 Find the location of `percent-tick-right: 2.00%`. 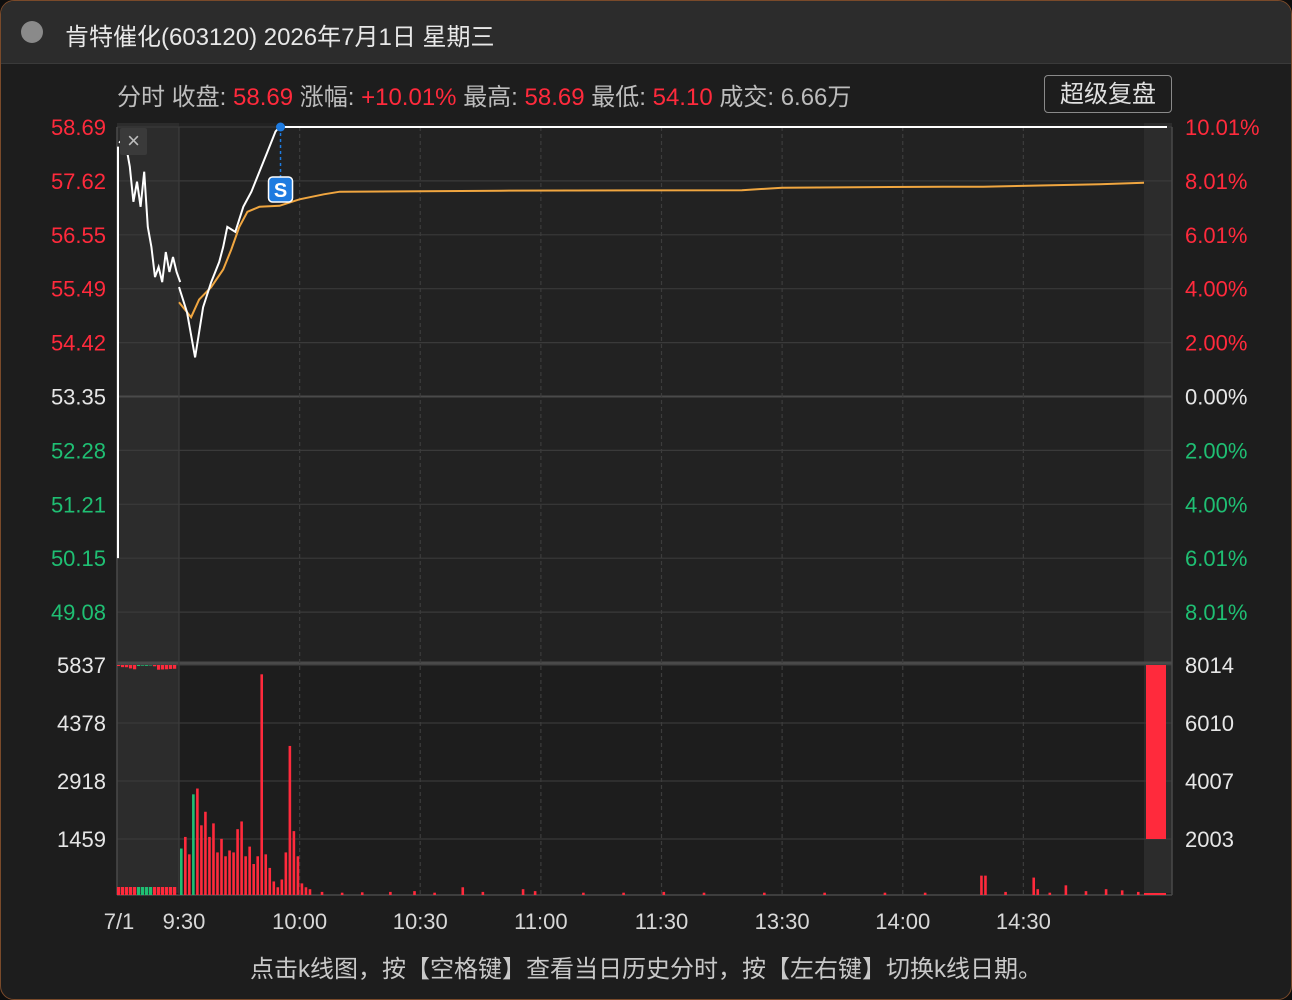

percent-tick-right: 2.00% is located at coordinates (1216, 343).